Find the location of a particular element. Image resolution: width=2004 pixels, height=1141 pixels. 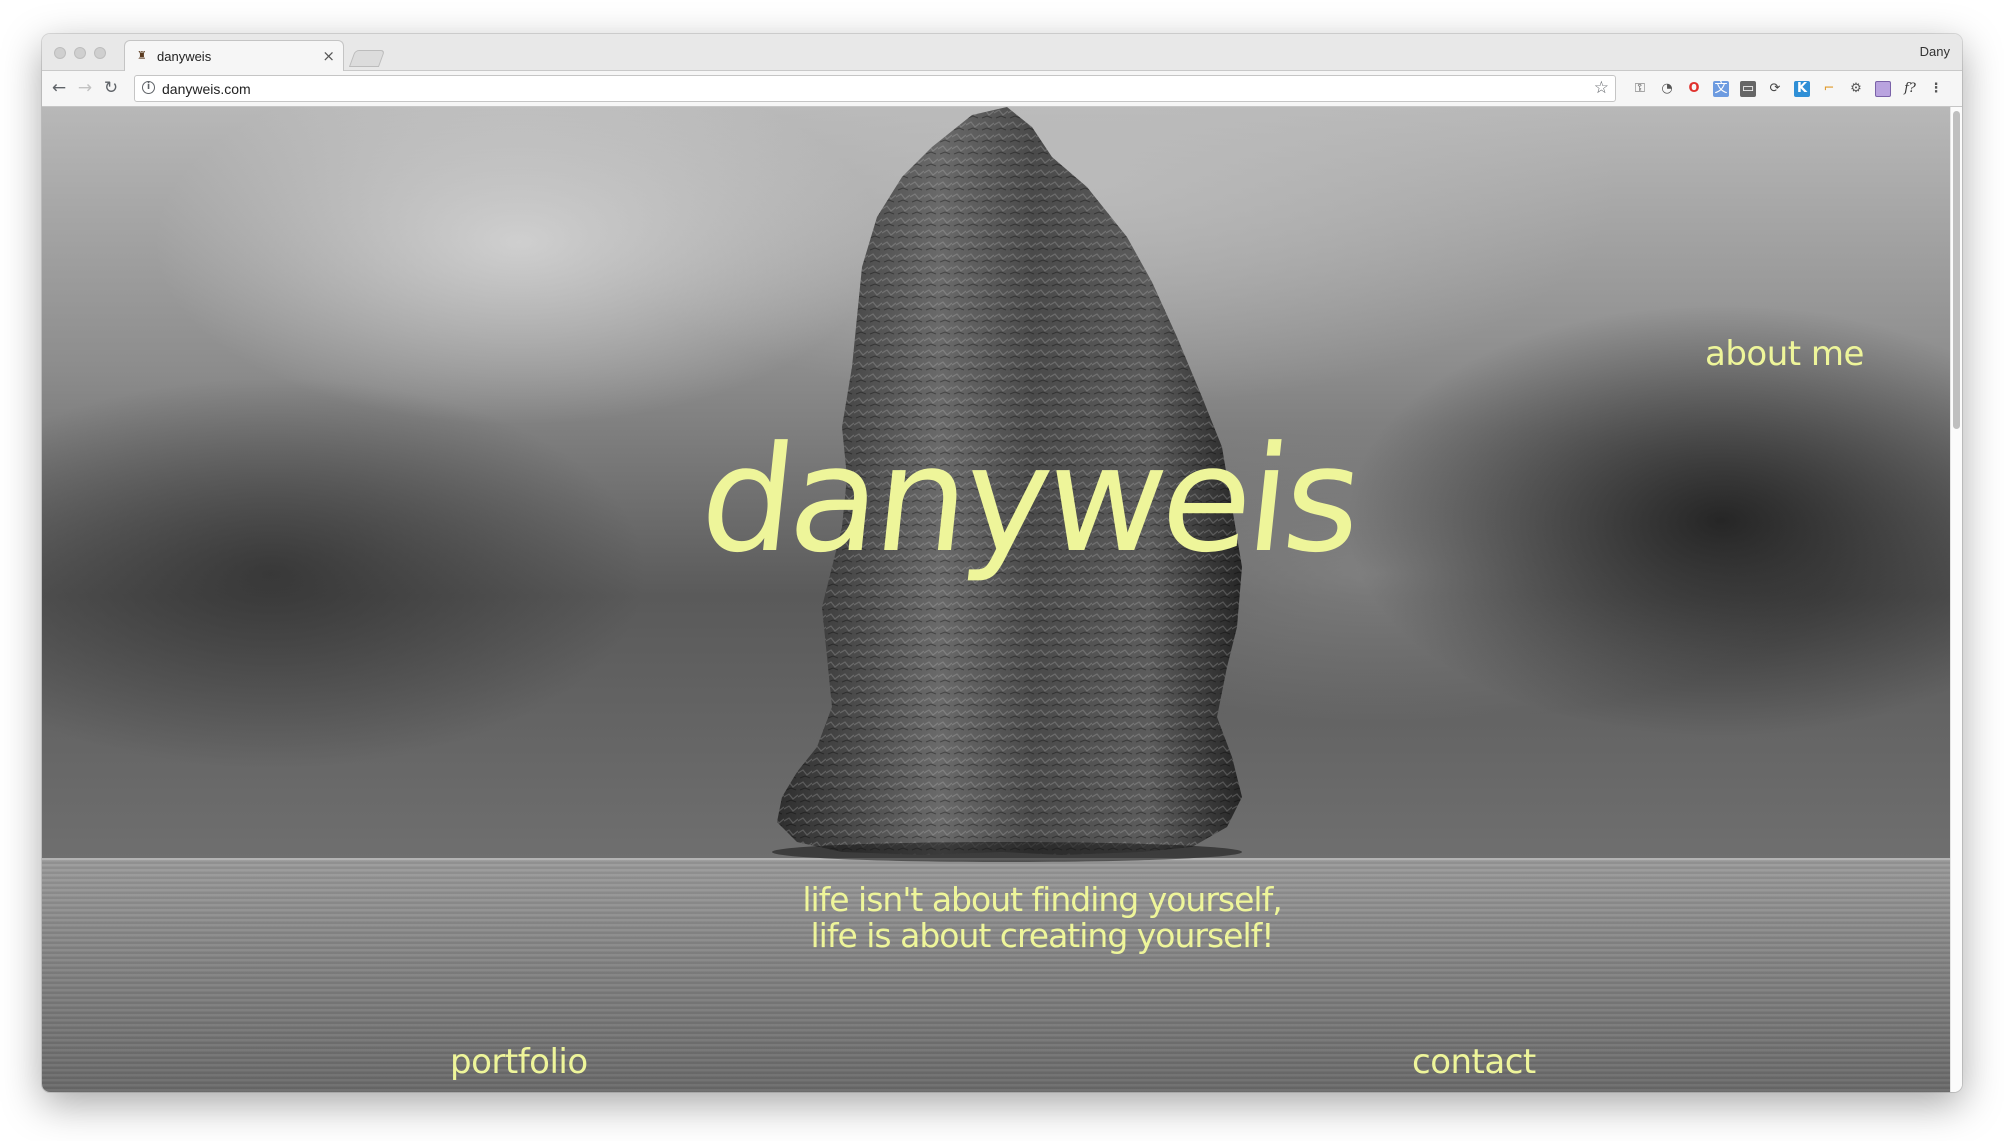

new-tab-button is located at coordinates (367, 58).